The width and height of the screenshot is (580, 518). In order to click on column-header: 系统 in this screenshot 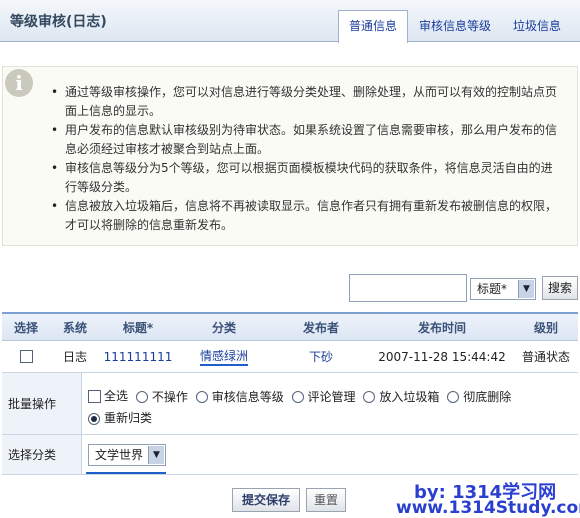, I will do `click(74, 327)`.